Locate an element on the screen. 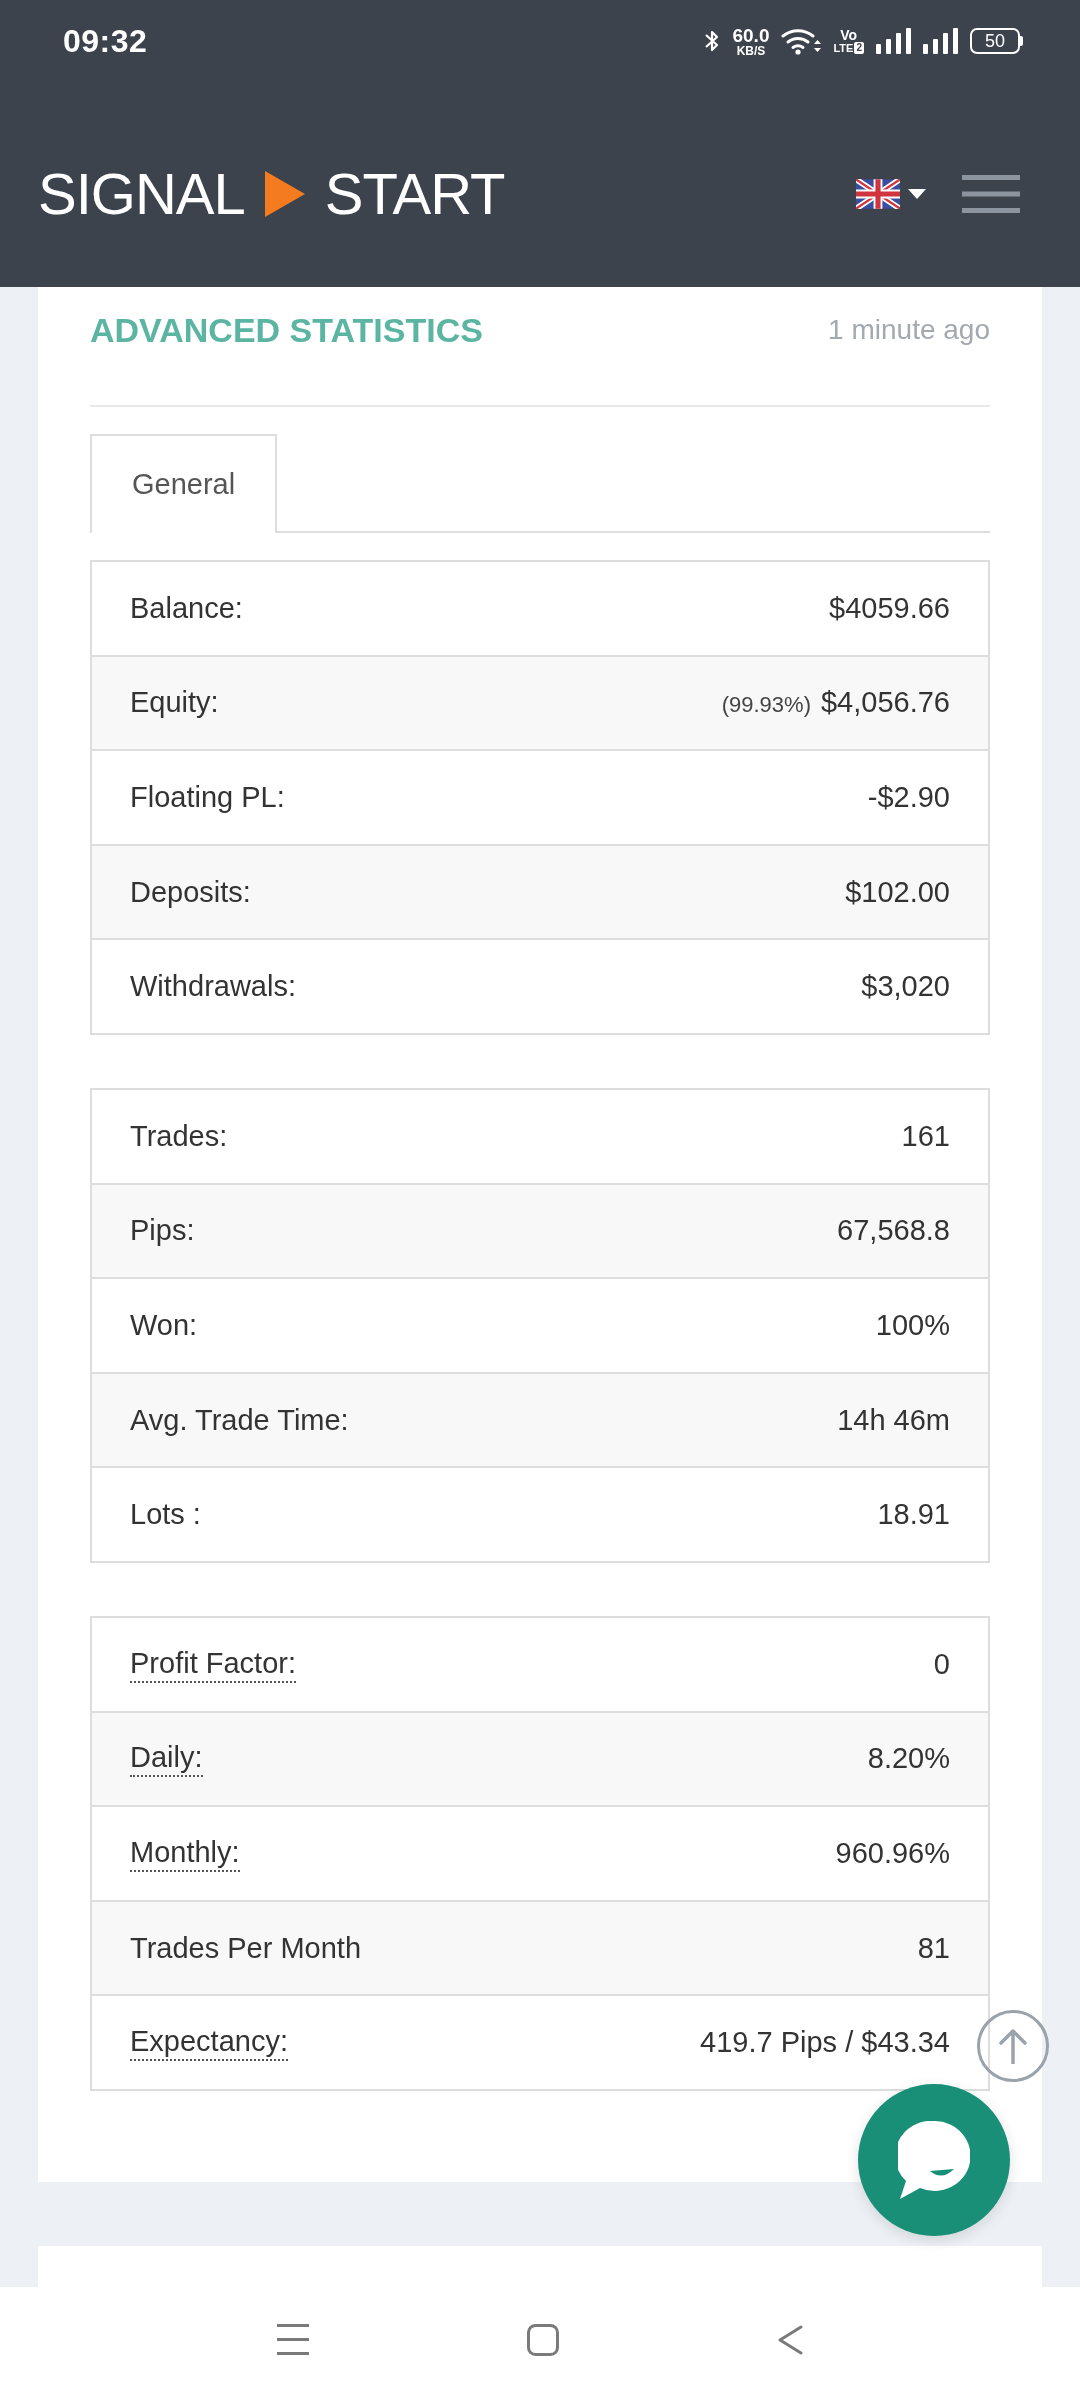 This screenshot has width=1080, height=2400. arrow-up-icon is located at coordinates (1013, 2046).